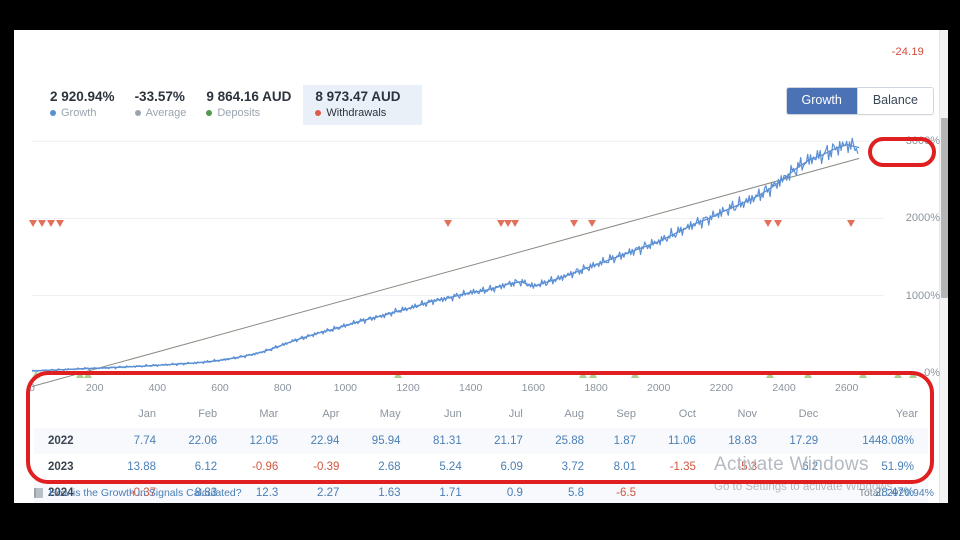  I want to click on column-header: Jun, so click(452, 414).